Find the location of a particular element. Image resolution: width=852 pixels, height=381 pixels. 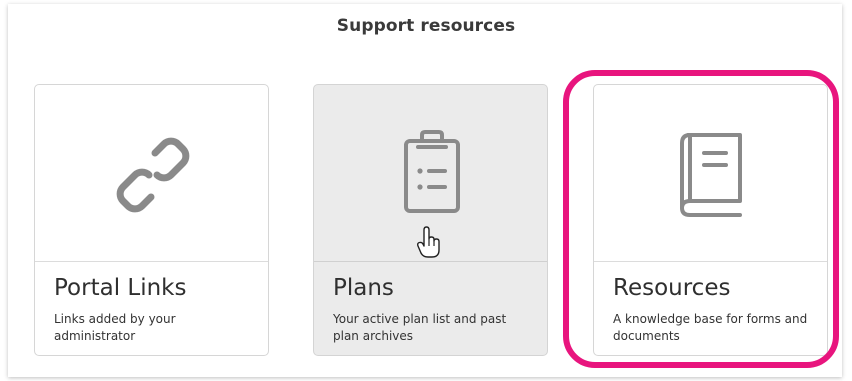

card-title: Portal Links is located at coordinates (120, 288).